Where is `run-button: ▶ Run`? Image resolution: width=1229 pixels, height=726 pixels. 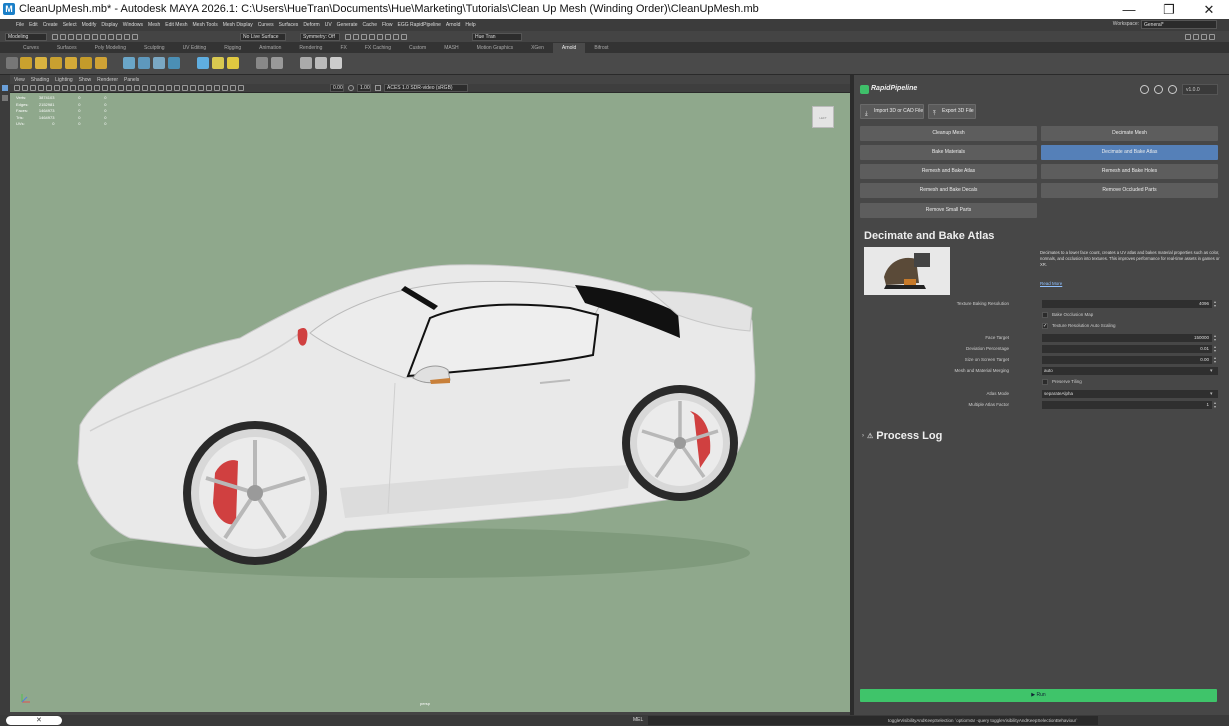 run-button: ▶ Run is located at coordinates (1038, 695).